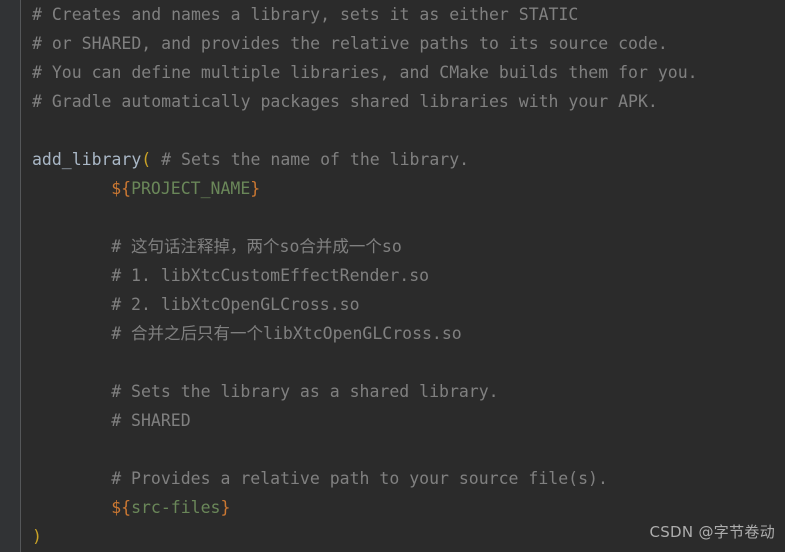 The image size is (785, 552). I want to click on code-line: # SHARED, so click(150, 420).